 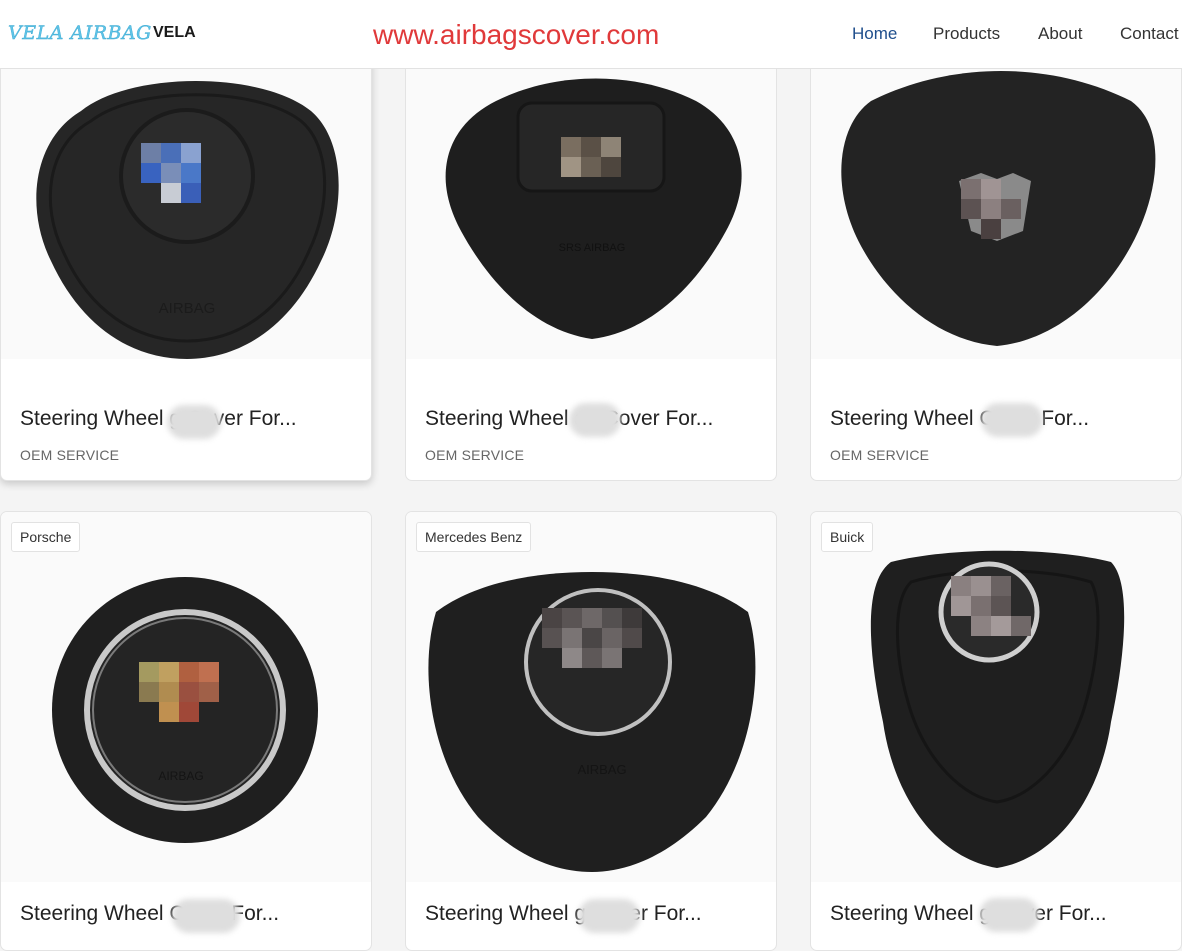 I want to click on airbag-cover-image: SRS AIRBAG, so click(x=591, y=200).